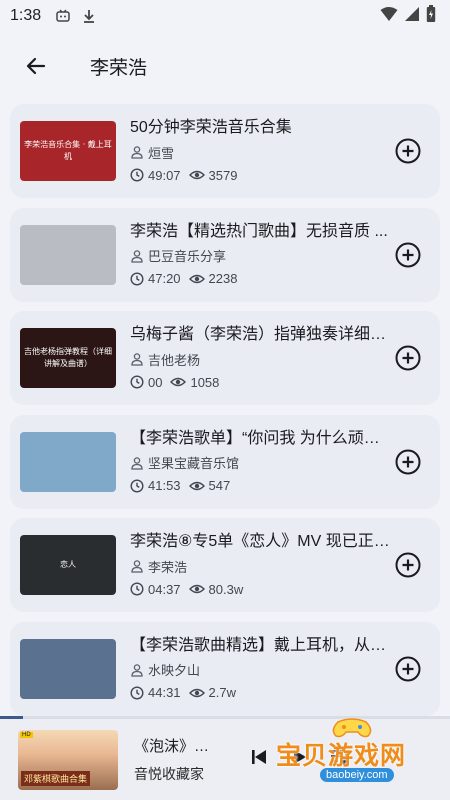  I want to click on list-item: 恋人 李荣浩⑧专5单《恋人》MV 现已正… 李荣浩 04:37 80.3w, so click(225, 565).